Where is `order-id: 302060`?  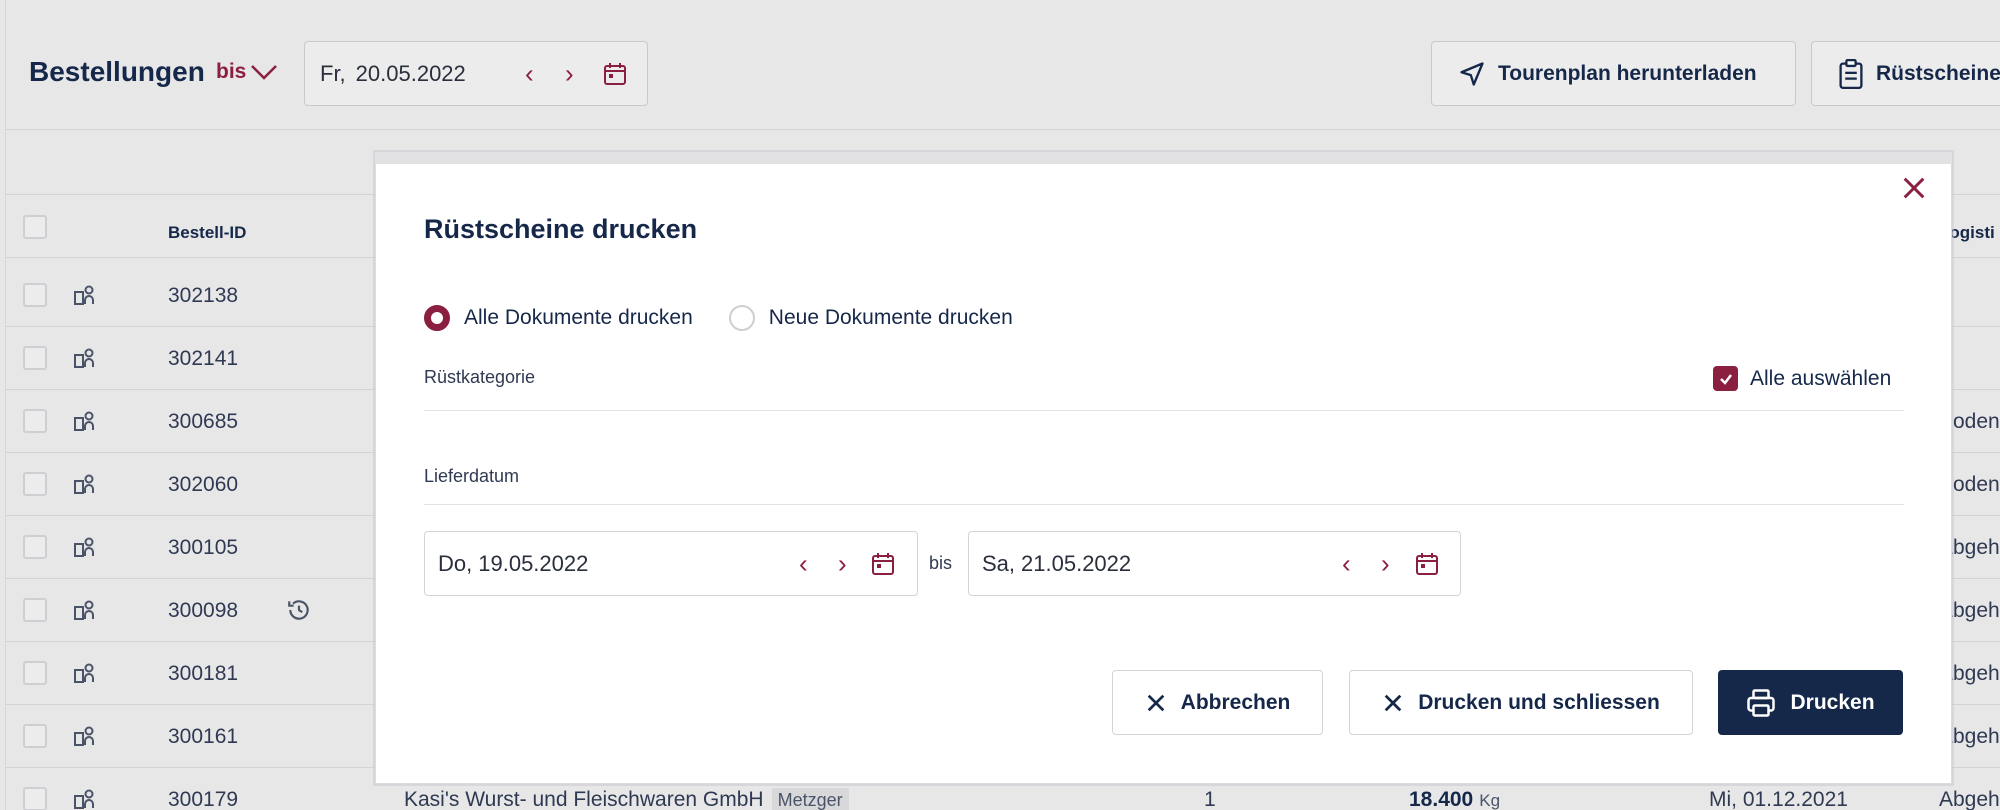 order-id: 302060 is located at coordinates (203, 484).